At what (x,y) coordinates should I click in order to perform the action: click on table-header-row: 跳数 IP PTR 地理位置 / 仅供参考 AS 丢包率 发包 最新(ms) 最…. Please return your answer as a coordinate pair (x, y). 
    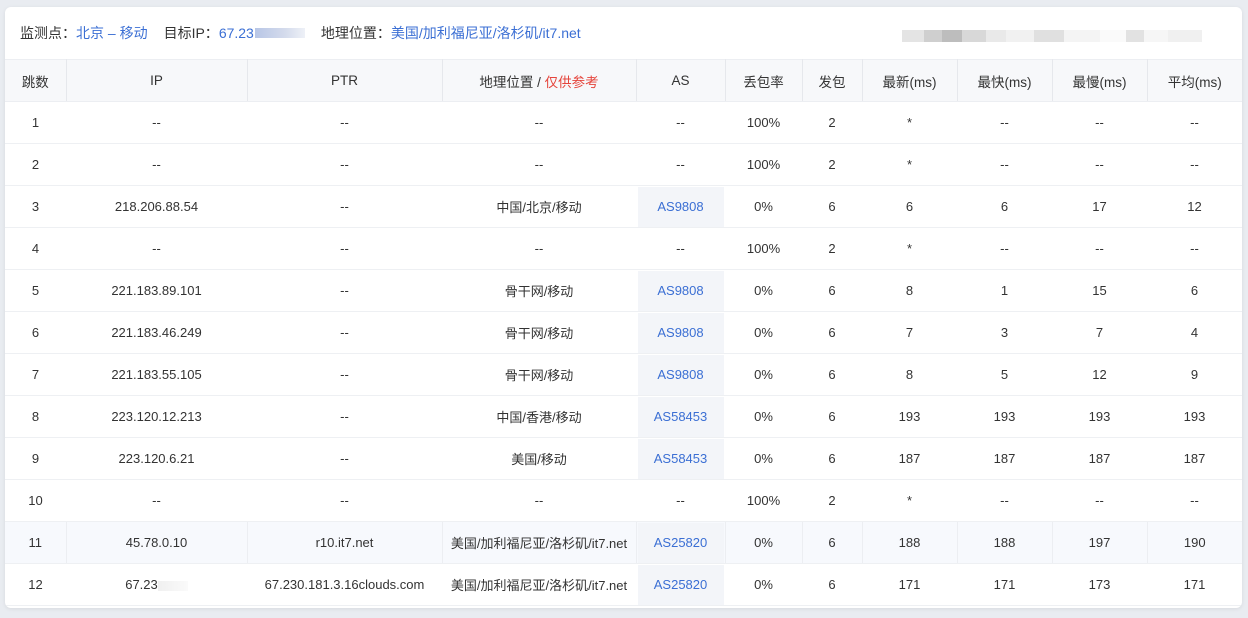
    Looking at the image, I should click on (623, 80).